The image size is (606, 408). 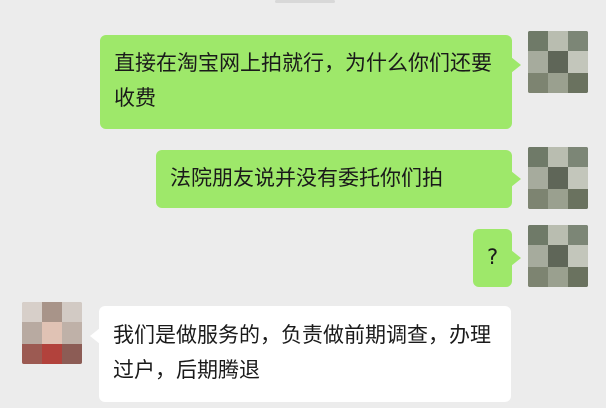 What do you see at coordinates (493, 257) in the screenshot?
I see `message-text: ?` at bounding box center [493, 257].